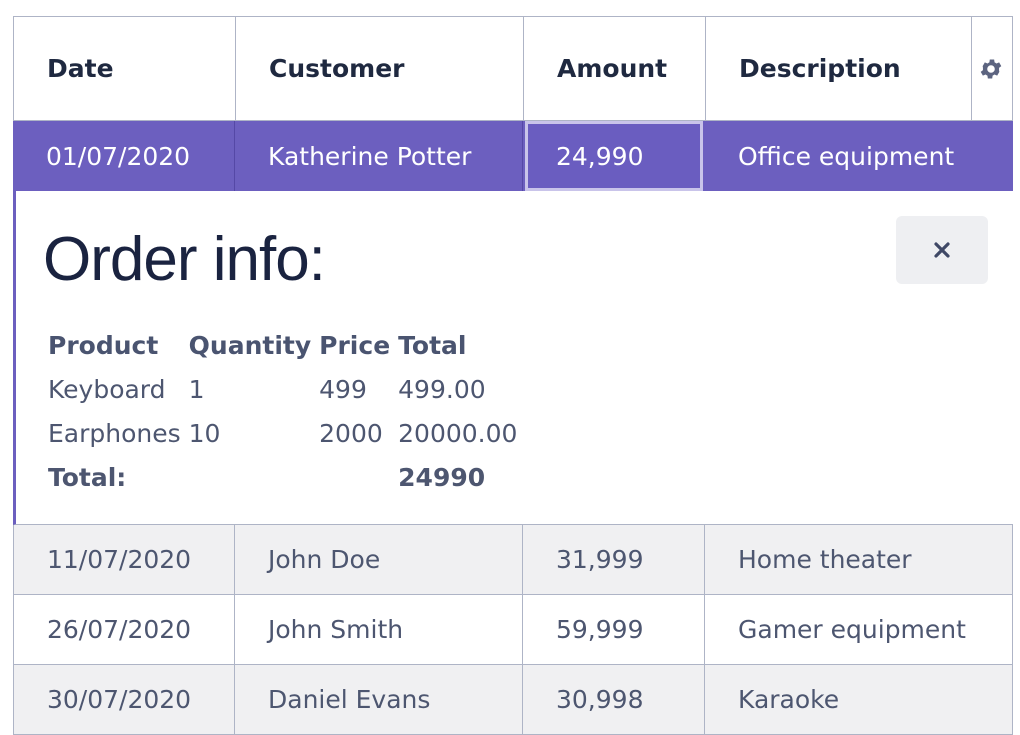 The height and width of the screenshot is (735, 1020). What do you see at coordinates (612, 68) in the screenshot?
I see `column-header-label: Amount` at bounding box center [612, 68].